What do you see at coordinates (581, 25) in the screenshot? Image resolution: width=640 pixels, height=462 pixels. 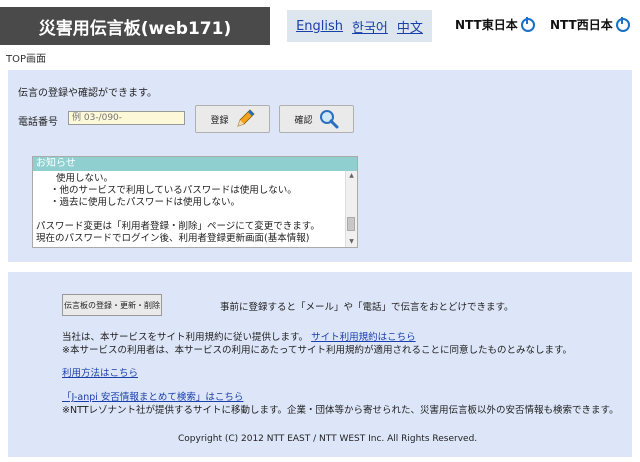 I see `ntt-west-label: NTT西日本` at bounding box center [581, 25].